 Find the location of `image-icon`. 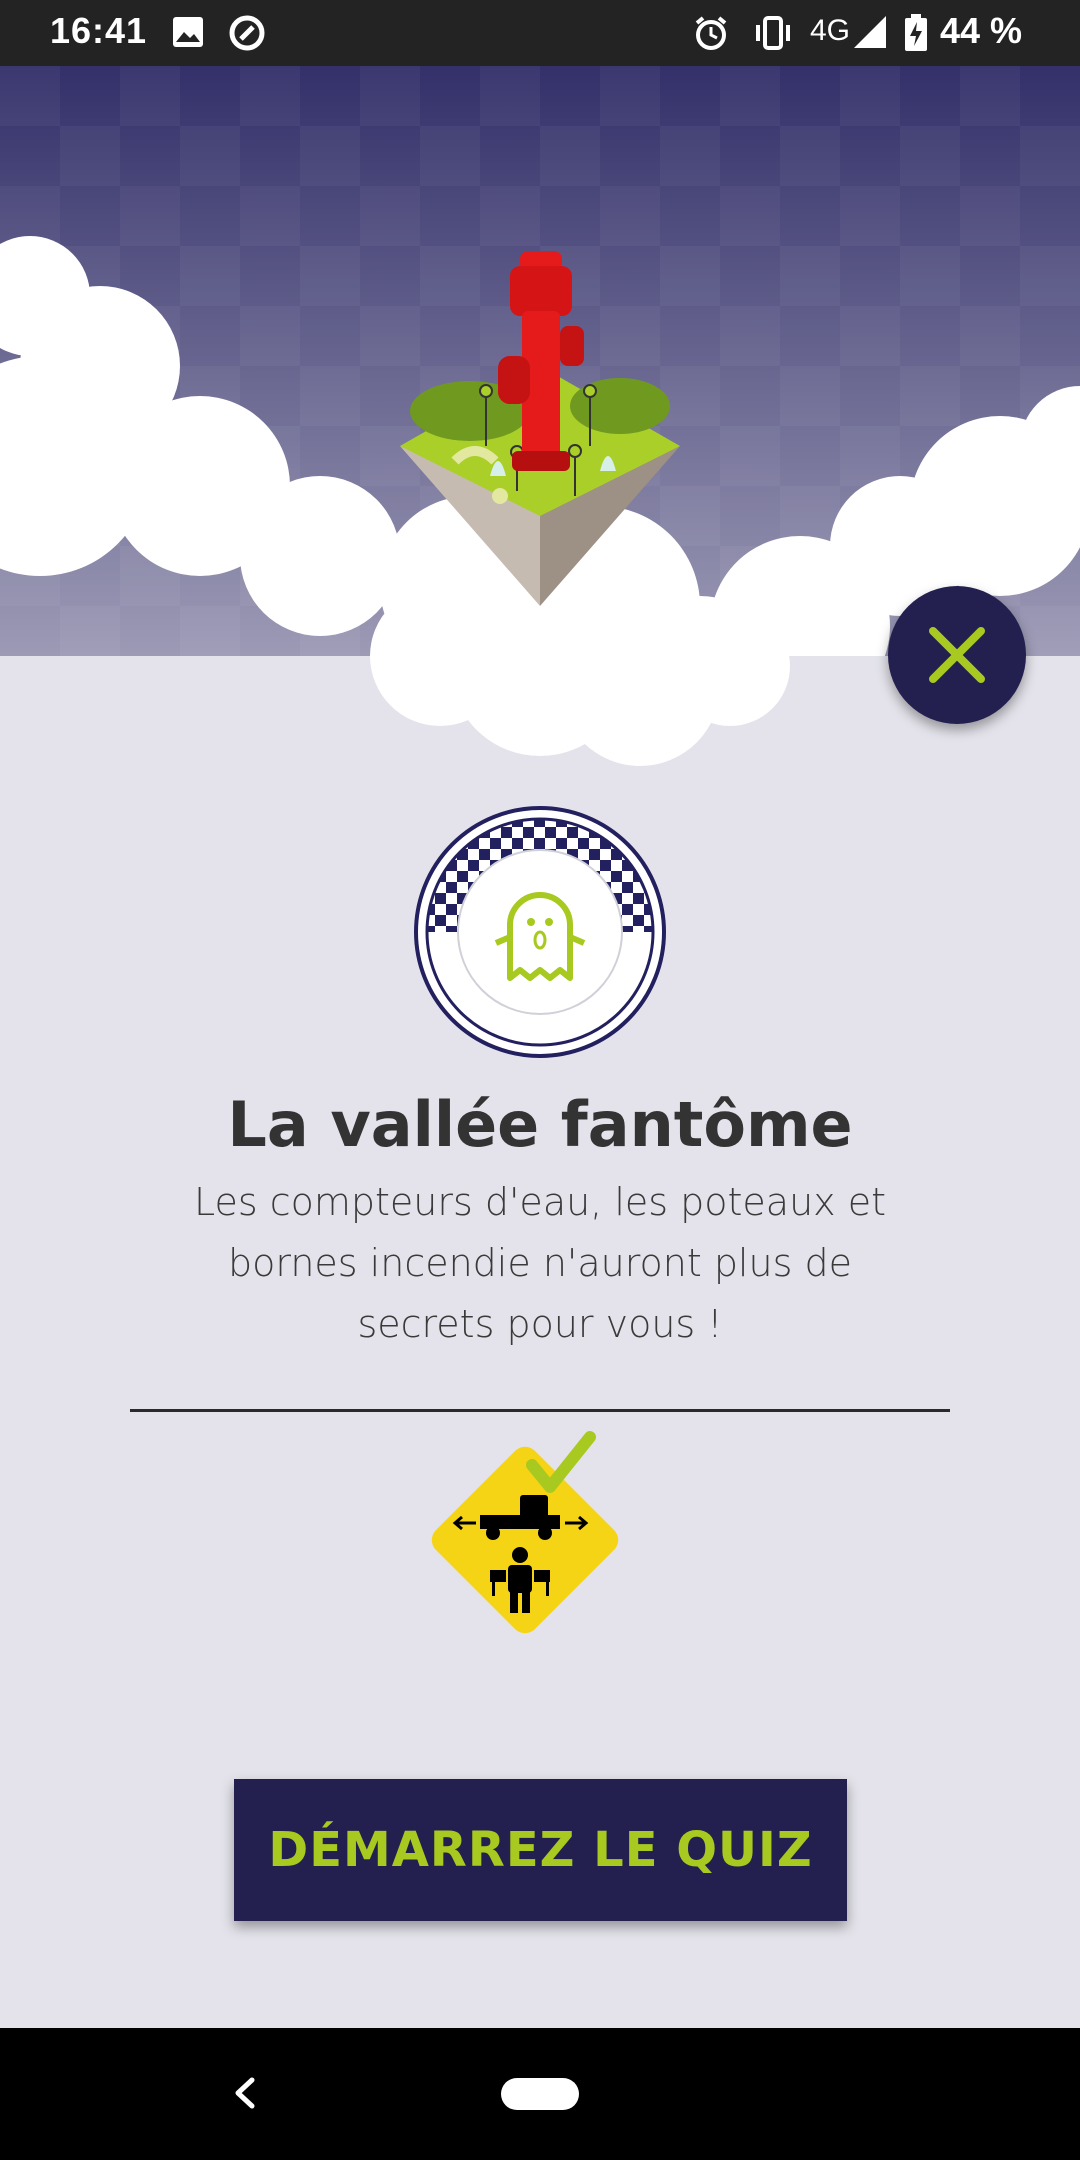

image-icon is located at coordinates (188, 32).